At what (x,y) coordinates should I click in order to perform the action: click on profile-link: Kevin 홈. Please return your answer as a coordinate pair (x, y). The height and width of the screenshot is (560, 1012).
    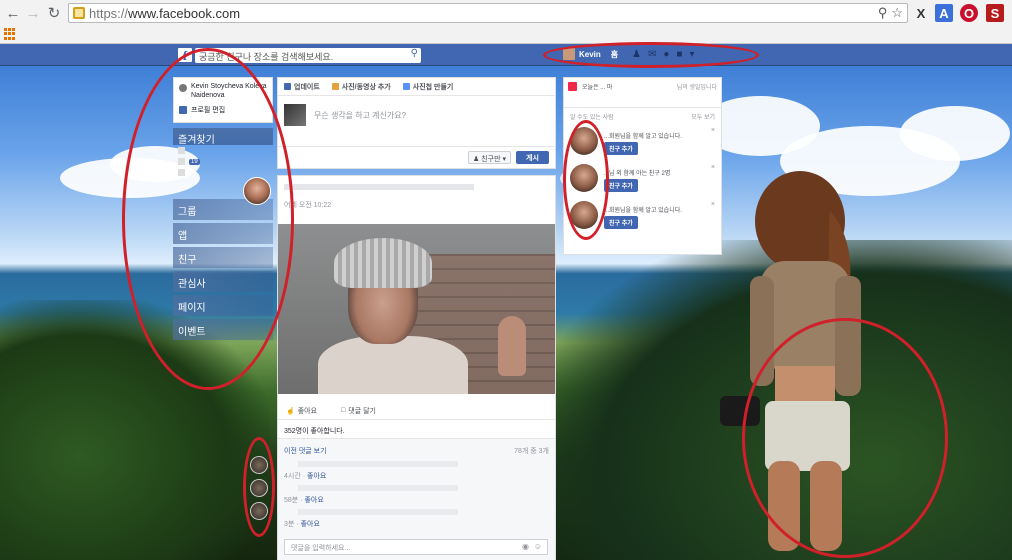
    Looking at the image, I should click on (590, 54).